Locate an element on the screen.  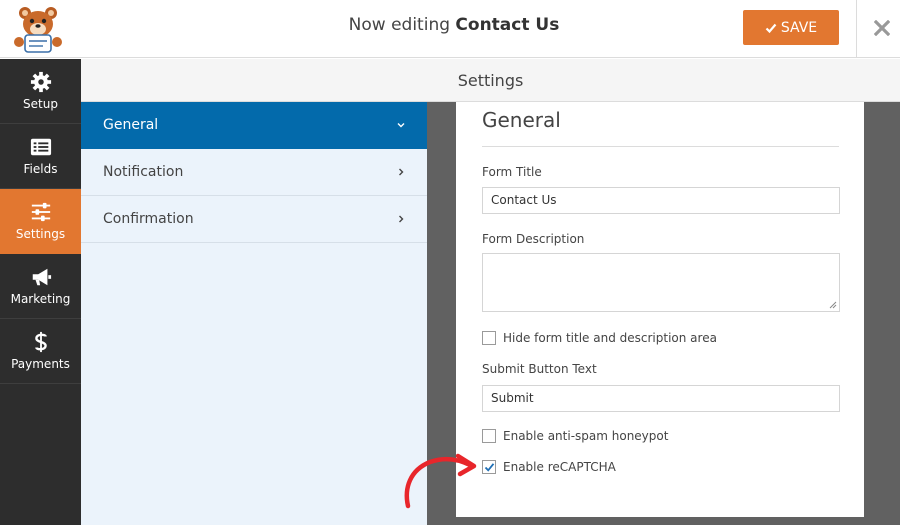
submit-text-label: Submit Button Text is located at coordinates (539, 369).